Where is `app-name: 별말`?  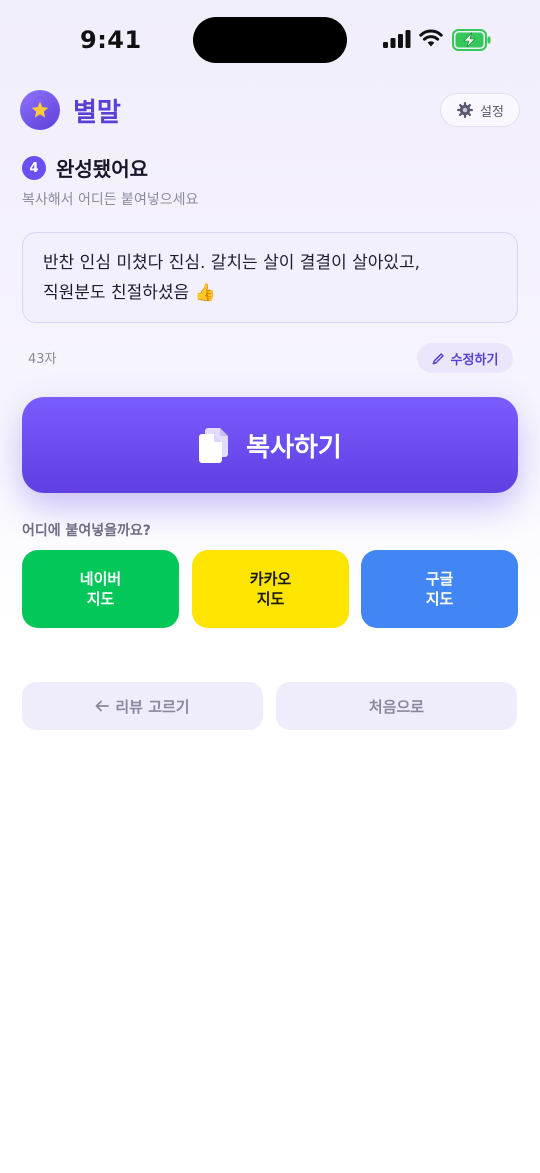 app-name: 별말 is located at coordinates (97, 113).